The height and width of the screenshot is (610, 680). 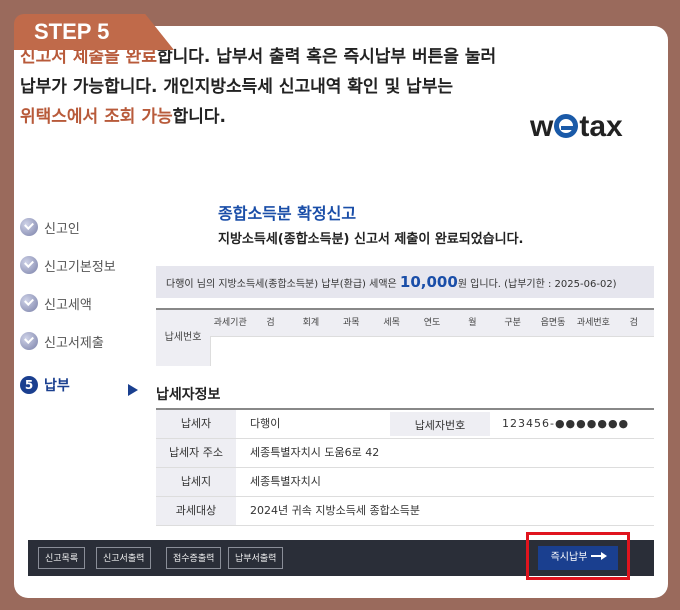 What do you see at coordinates (601, 126) in the screenshot?
I see `logo-part-2: tax` at bounding box center [601, 126].